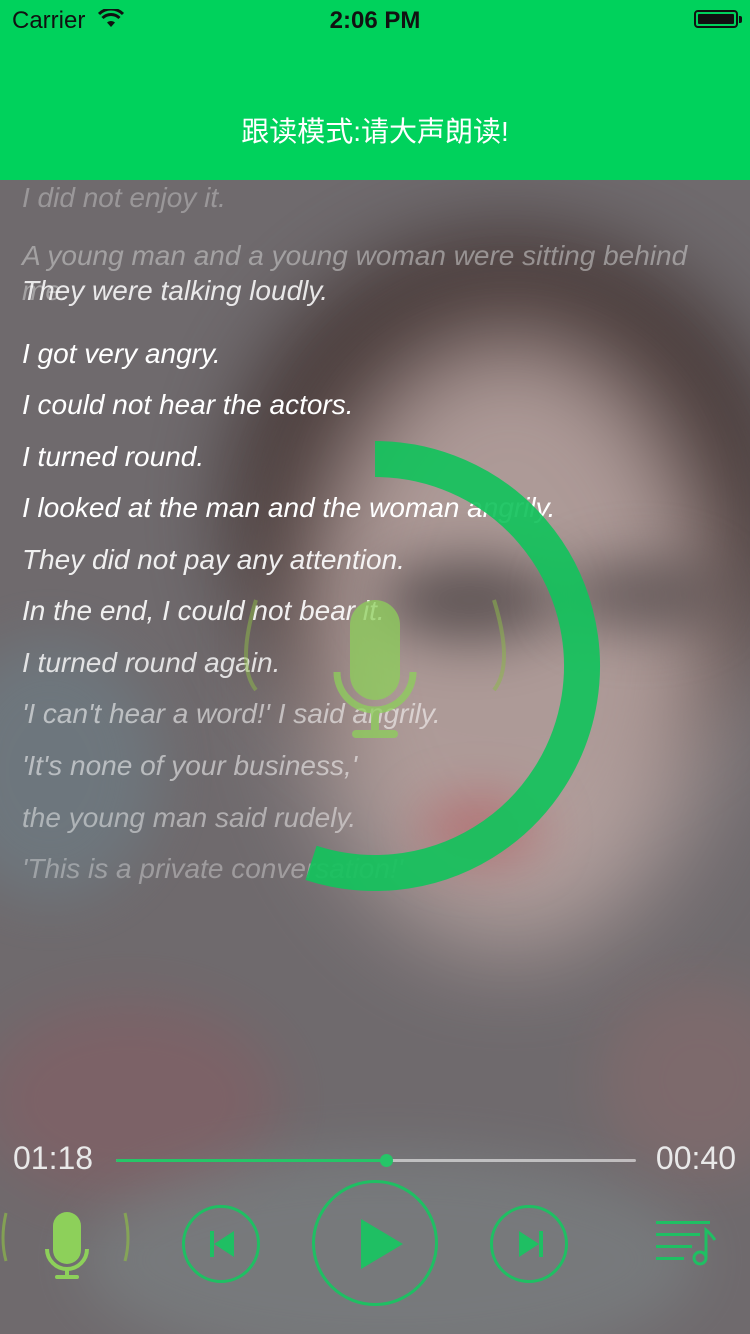 The width and height of the screenshot is (750, 1334). I want to click on skip-next-icon, so click(531, 1244).